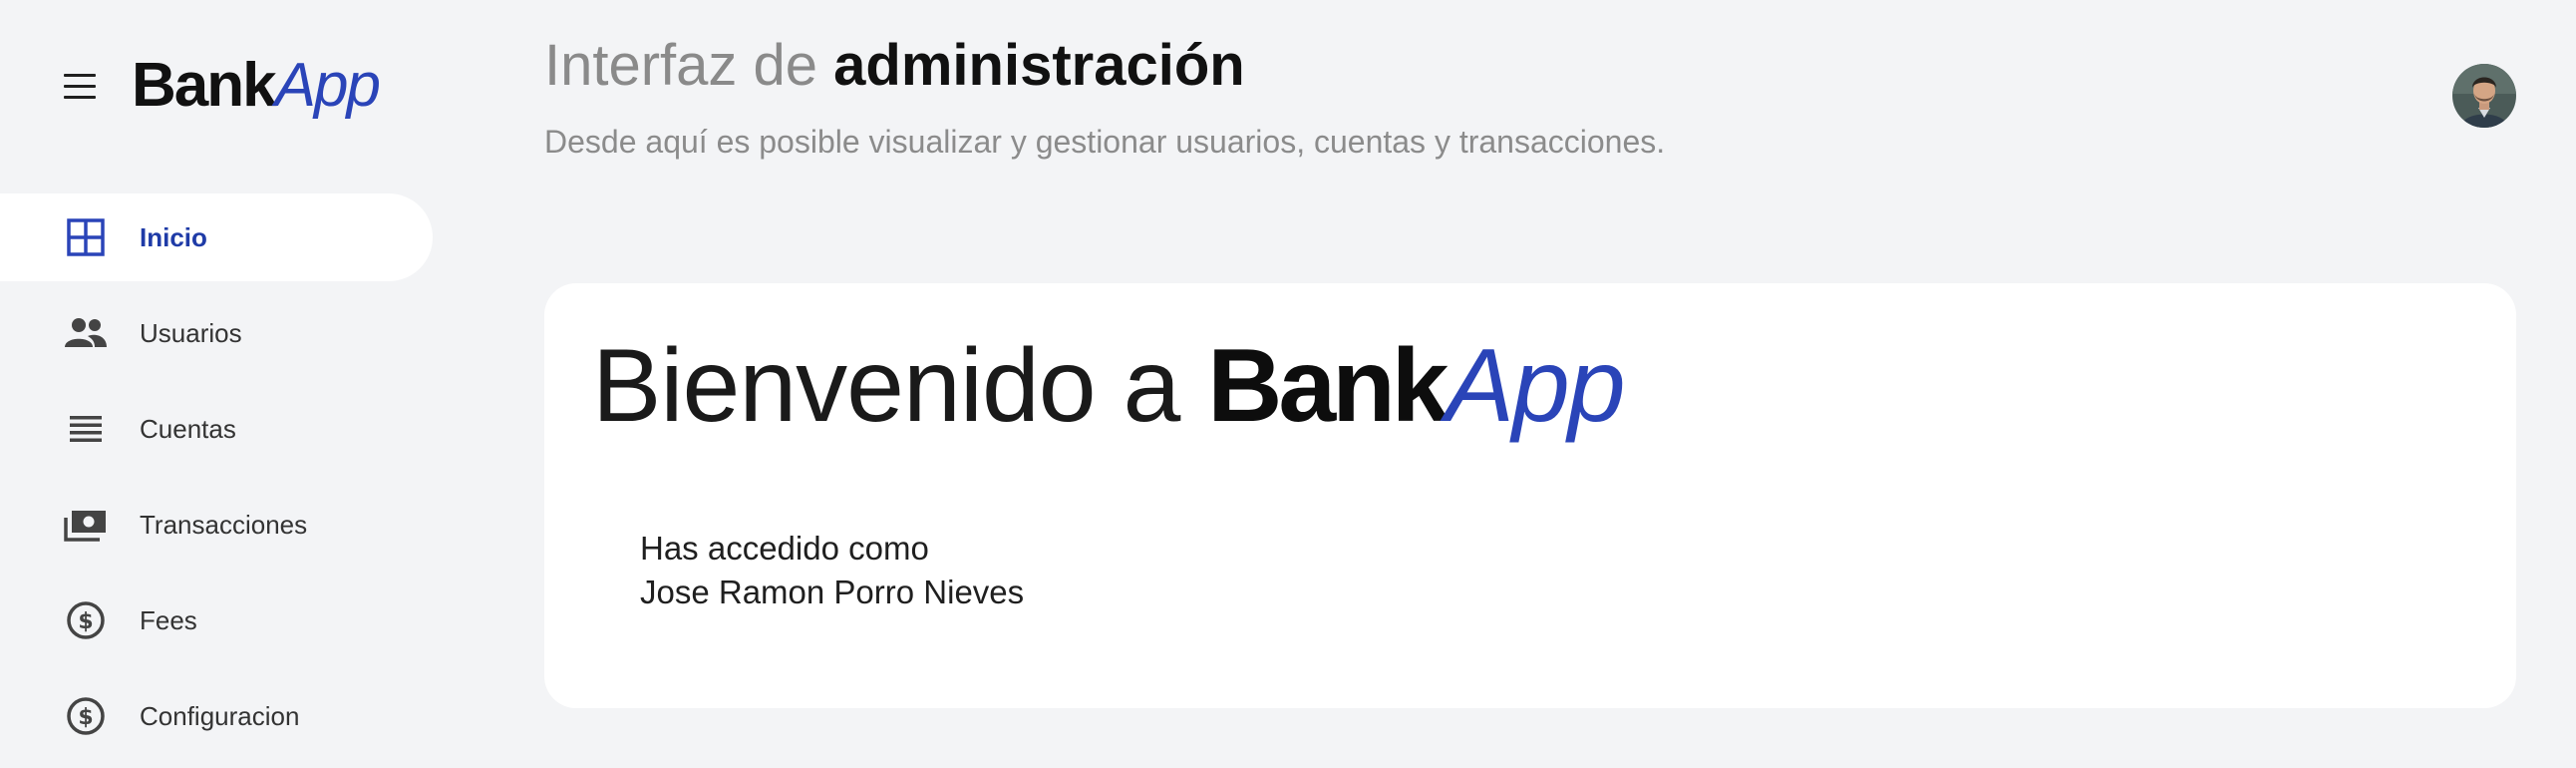 This screenshot has width=2576, height=768. I want to click on people-icon, so click(86, 333).